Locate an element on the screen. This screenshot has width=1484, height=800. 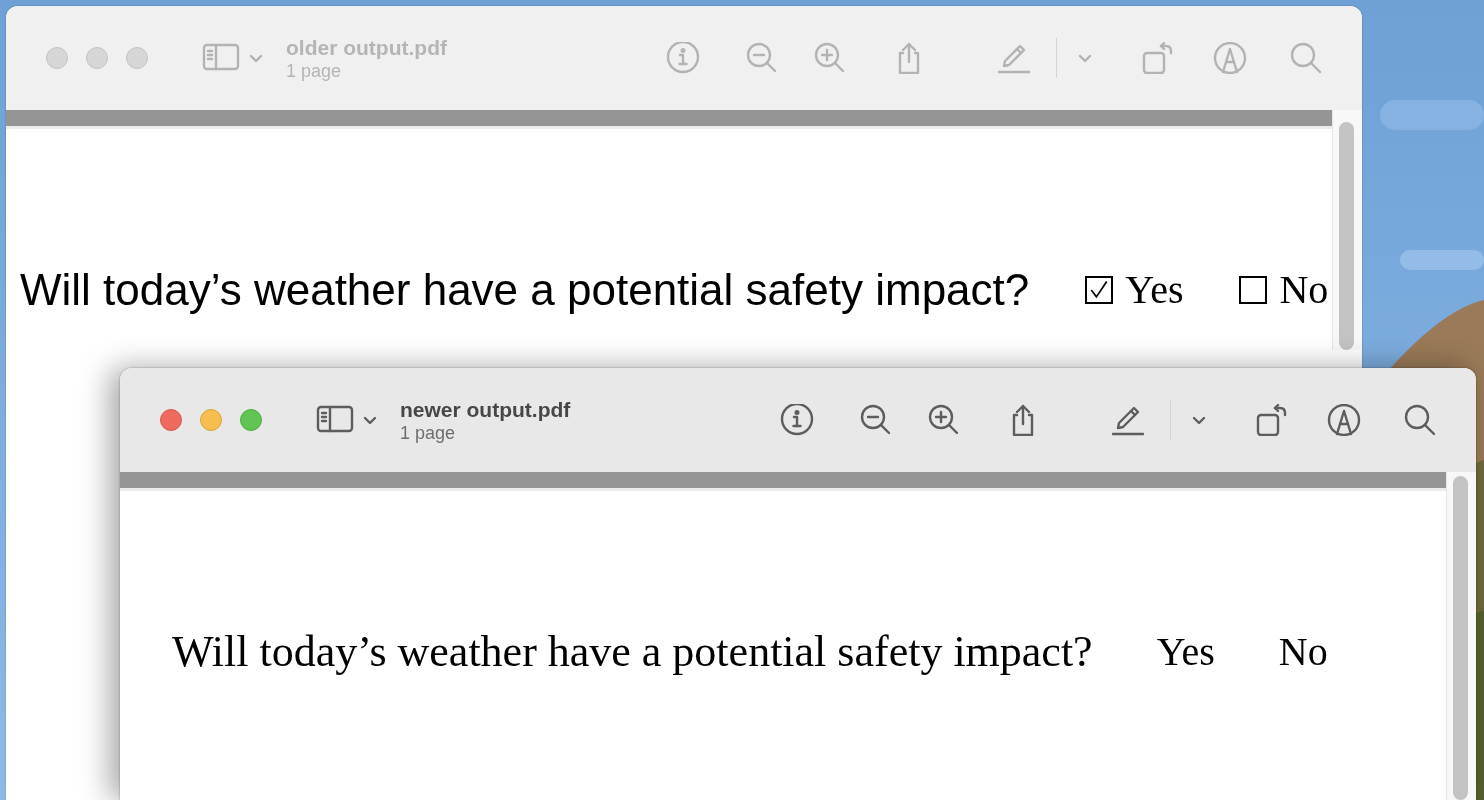
window-title: older output.pdf is located at coordinates (366, 47).